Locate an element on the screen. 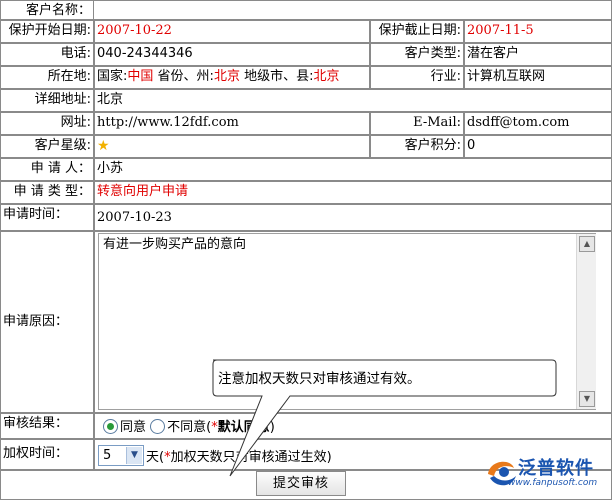 This screenshot has height=500, width=612. callout-text: 注意加权天数只对审核通过有效。 is located at coordinates (319, 379).